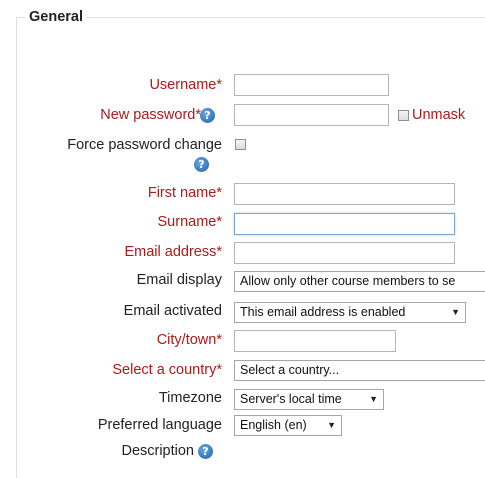 Image resolution: width=485 pixels, height=478 pixels. Describe the element at coordinates (240, 144) in the screenshot. I see `force-password-change-checkbox` at that location.